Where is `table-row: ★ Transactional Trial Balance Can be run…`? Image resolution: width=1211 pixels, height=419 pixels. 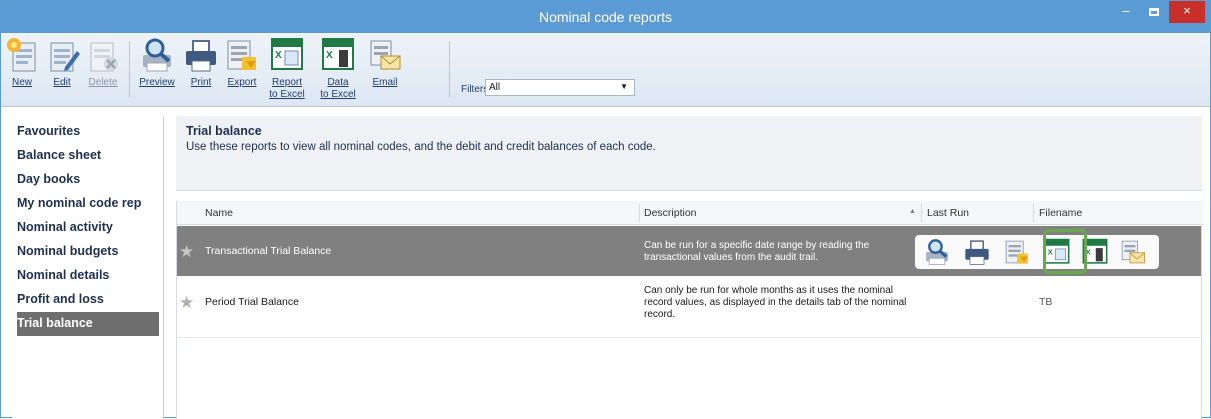 table-row: ★ Transactional Trial Balance Can be run… is located at coordinates (689, 251).